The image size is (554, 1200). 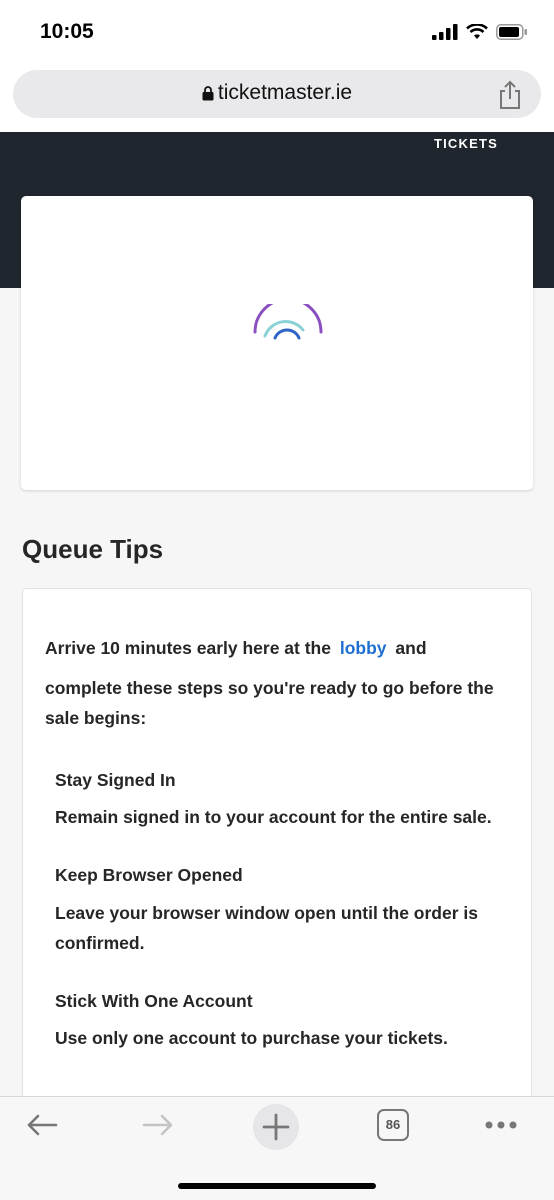 What do you see at coordinates (288, 322) in the screenshot?
I see `loading-spinner-icon` at bounding box center [288, 322].